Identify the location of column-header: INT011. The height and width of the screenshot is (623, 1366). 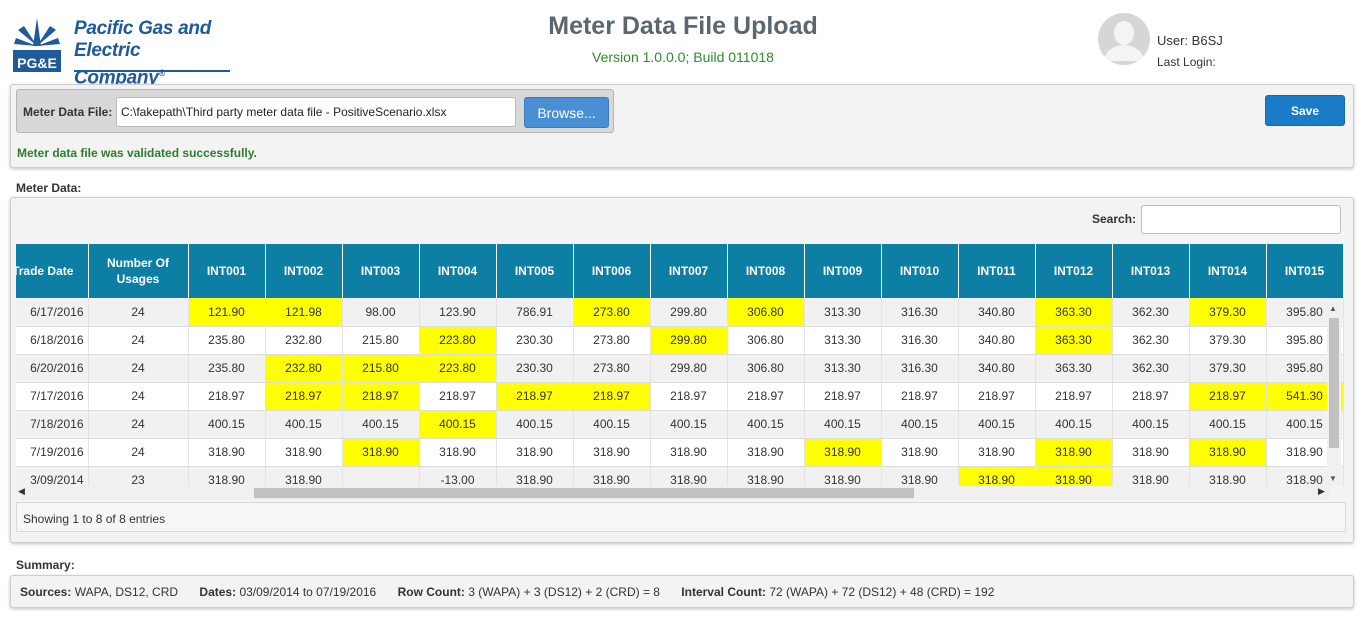
(997, 271).